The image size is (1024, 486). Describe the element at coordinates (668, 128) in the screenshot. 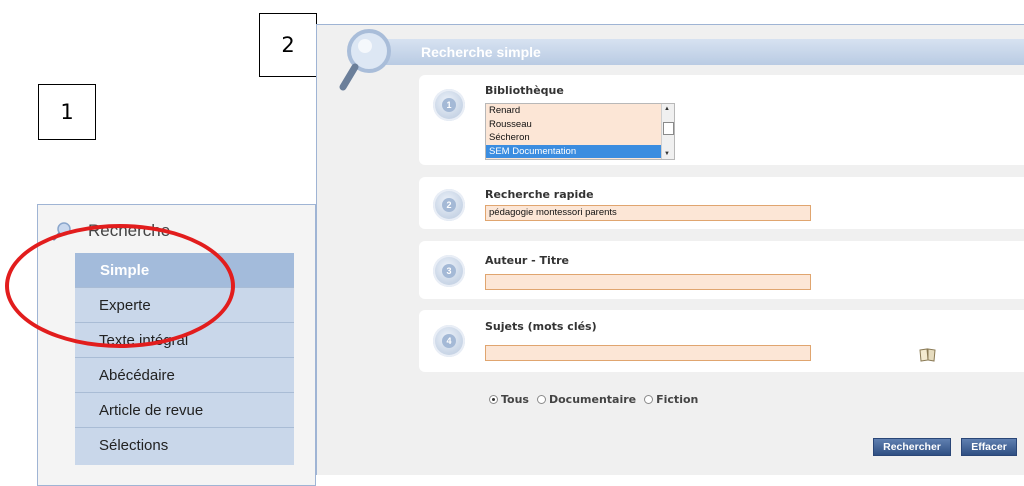

I see `scroll-thumb` at that location.